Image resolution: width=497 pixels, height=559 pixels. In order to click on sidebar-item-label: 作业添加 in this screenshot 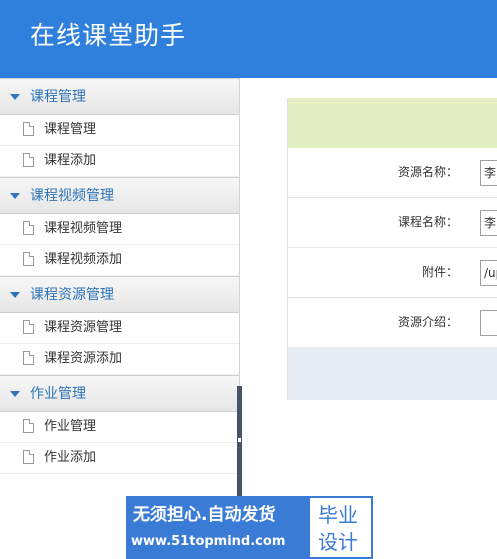, I will do `click(70, 457)`.